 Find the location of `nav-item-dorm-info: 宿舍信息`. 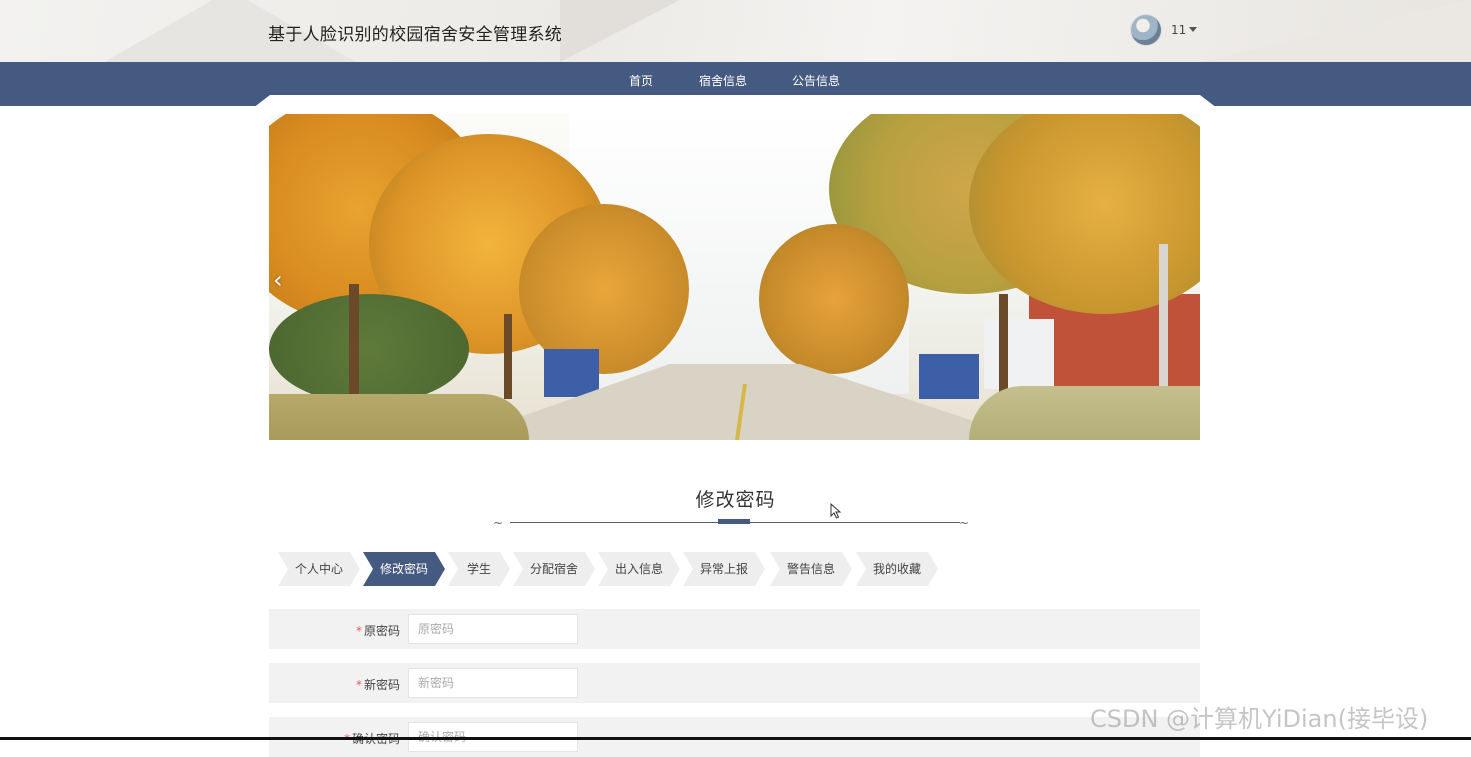

nav-item-dorm-info: 宿舍信息 is located at coordinates (723, 80).